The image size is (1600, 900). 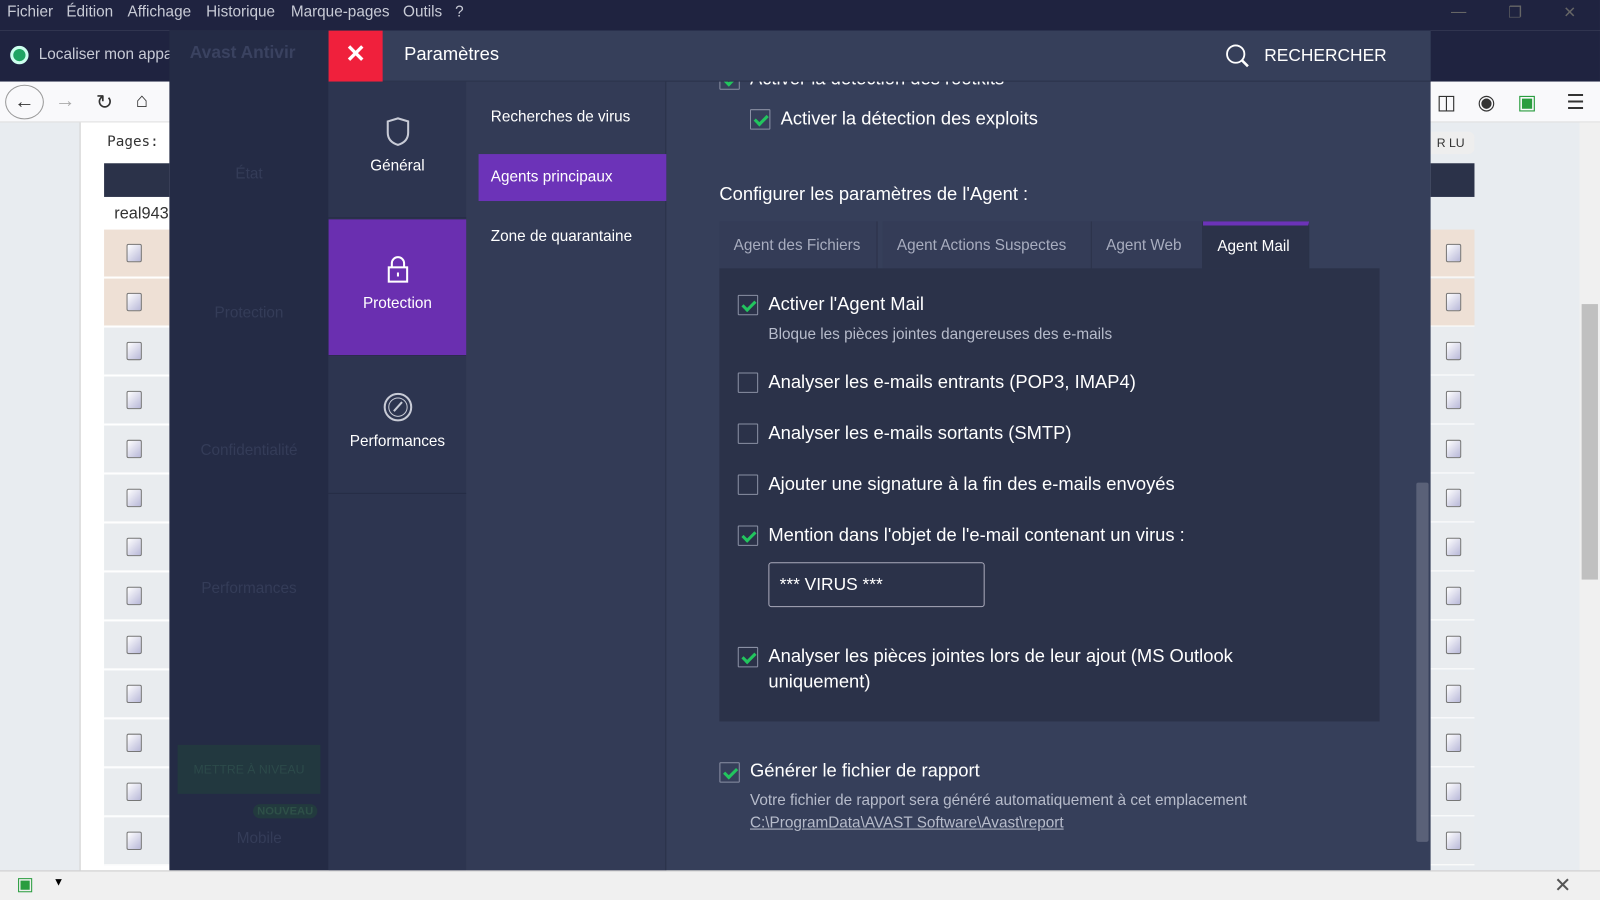 What do you see at coordinates (1446, 103) in the screenshot?
I see `reader-view-icon: ◫` at bounding box center [1446, 103].